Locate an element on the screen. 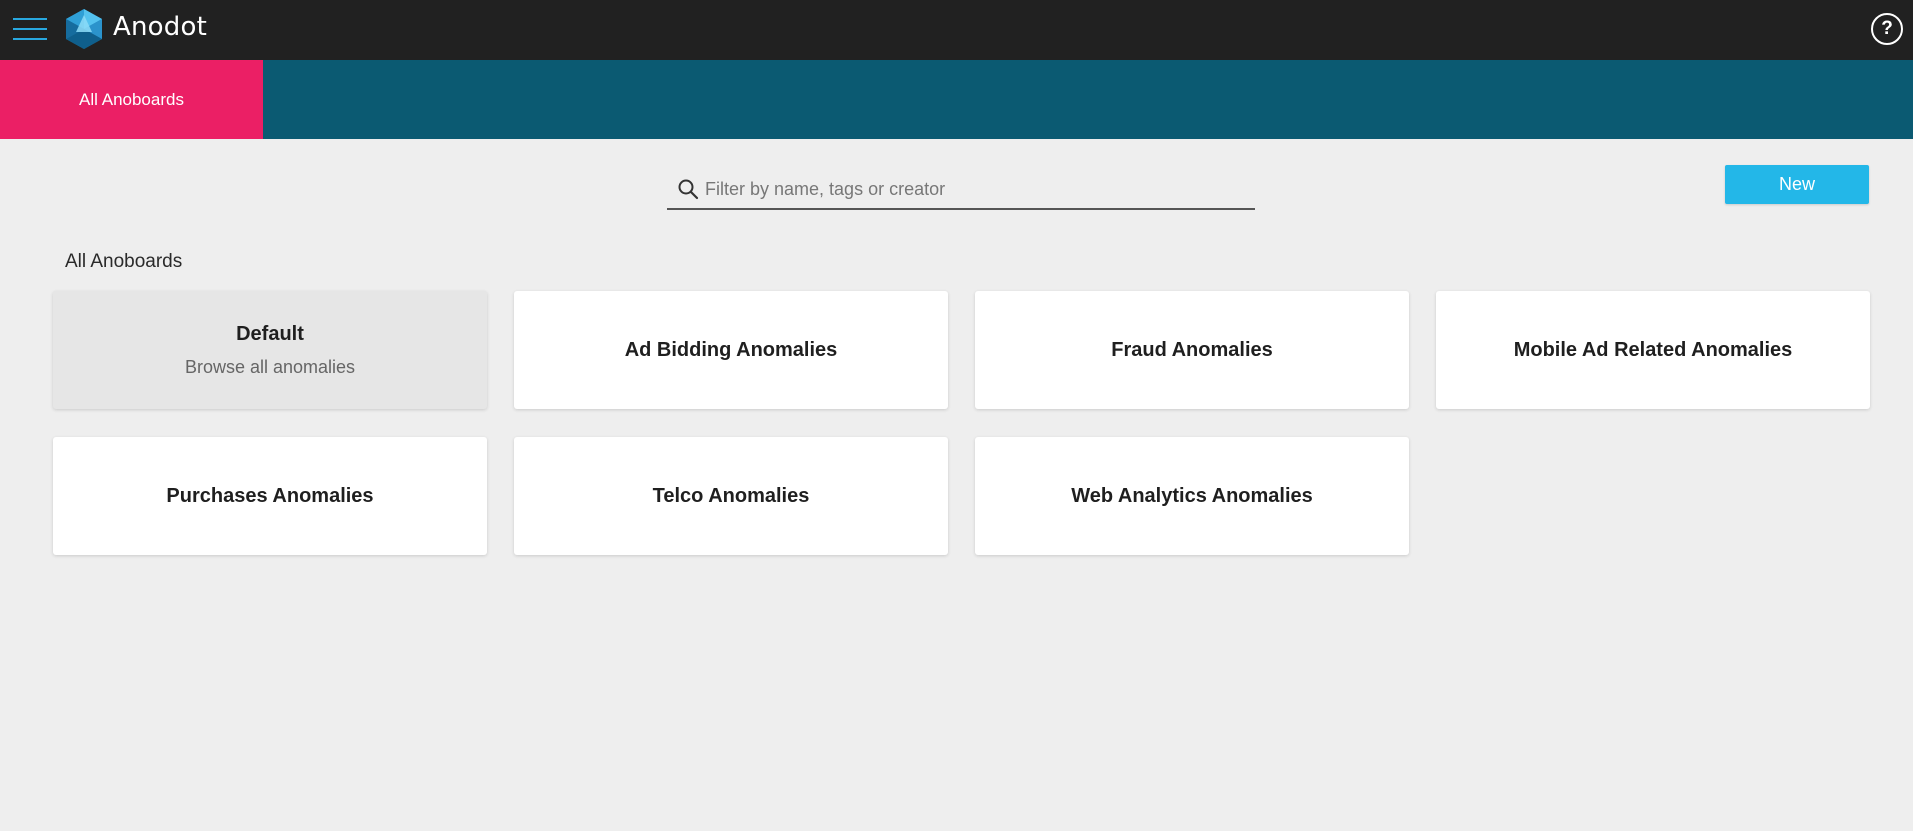 The width and height of the screenshot is (1913, 831). search-bar is located at coordinates (961, 190).